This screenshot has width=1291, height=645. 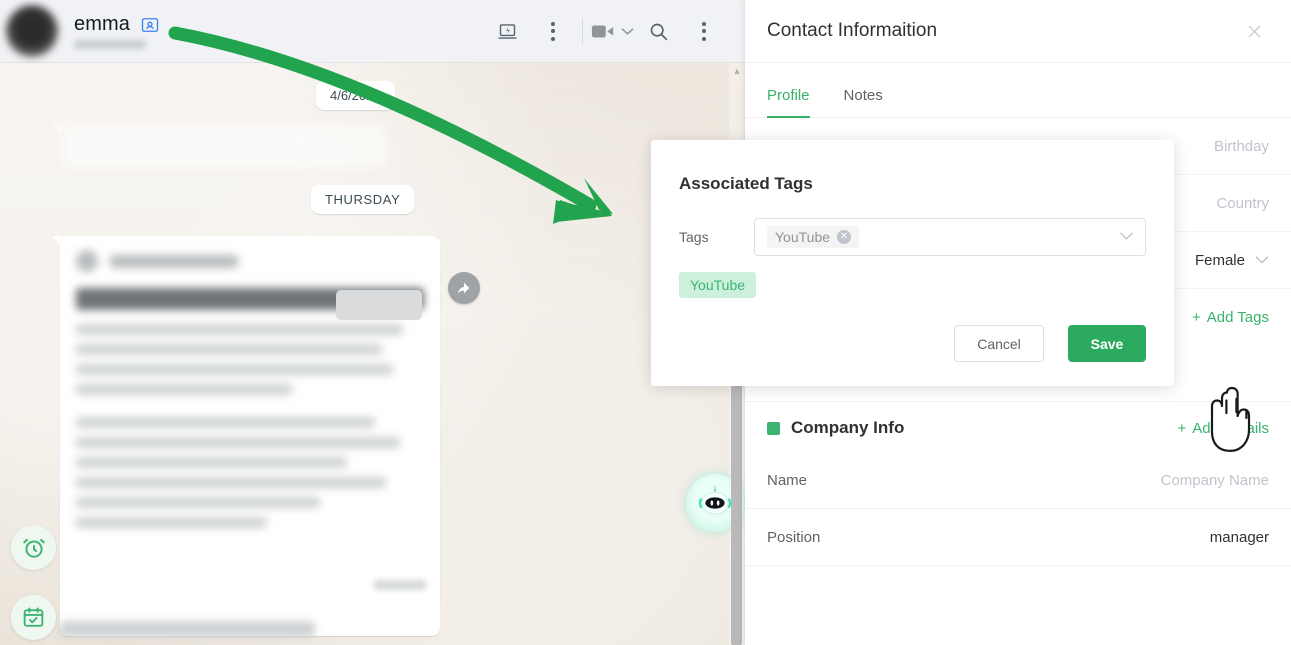 What do you see at coordinates (694, 237) in the screenshot?
I see `modal-tags-label: Tags` at bounding box center [694, 237].